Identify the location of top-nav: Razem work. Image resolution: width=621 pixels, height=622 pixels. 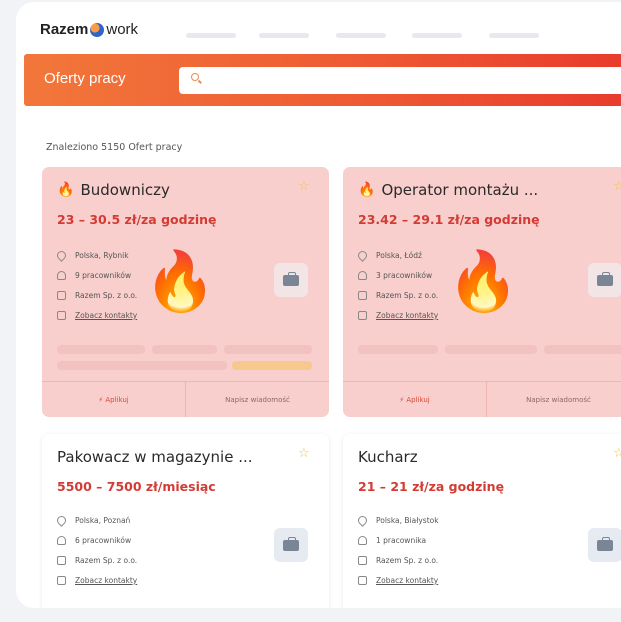
(318, 28).